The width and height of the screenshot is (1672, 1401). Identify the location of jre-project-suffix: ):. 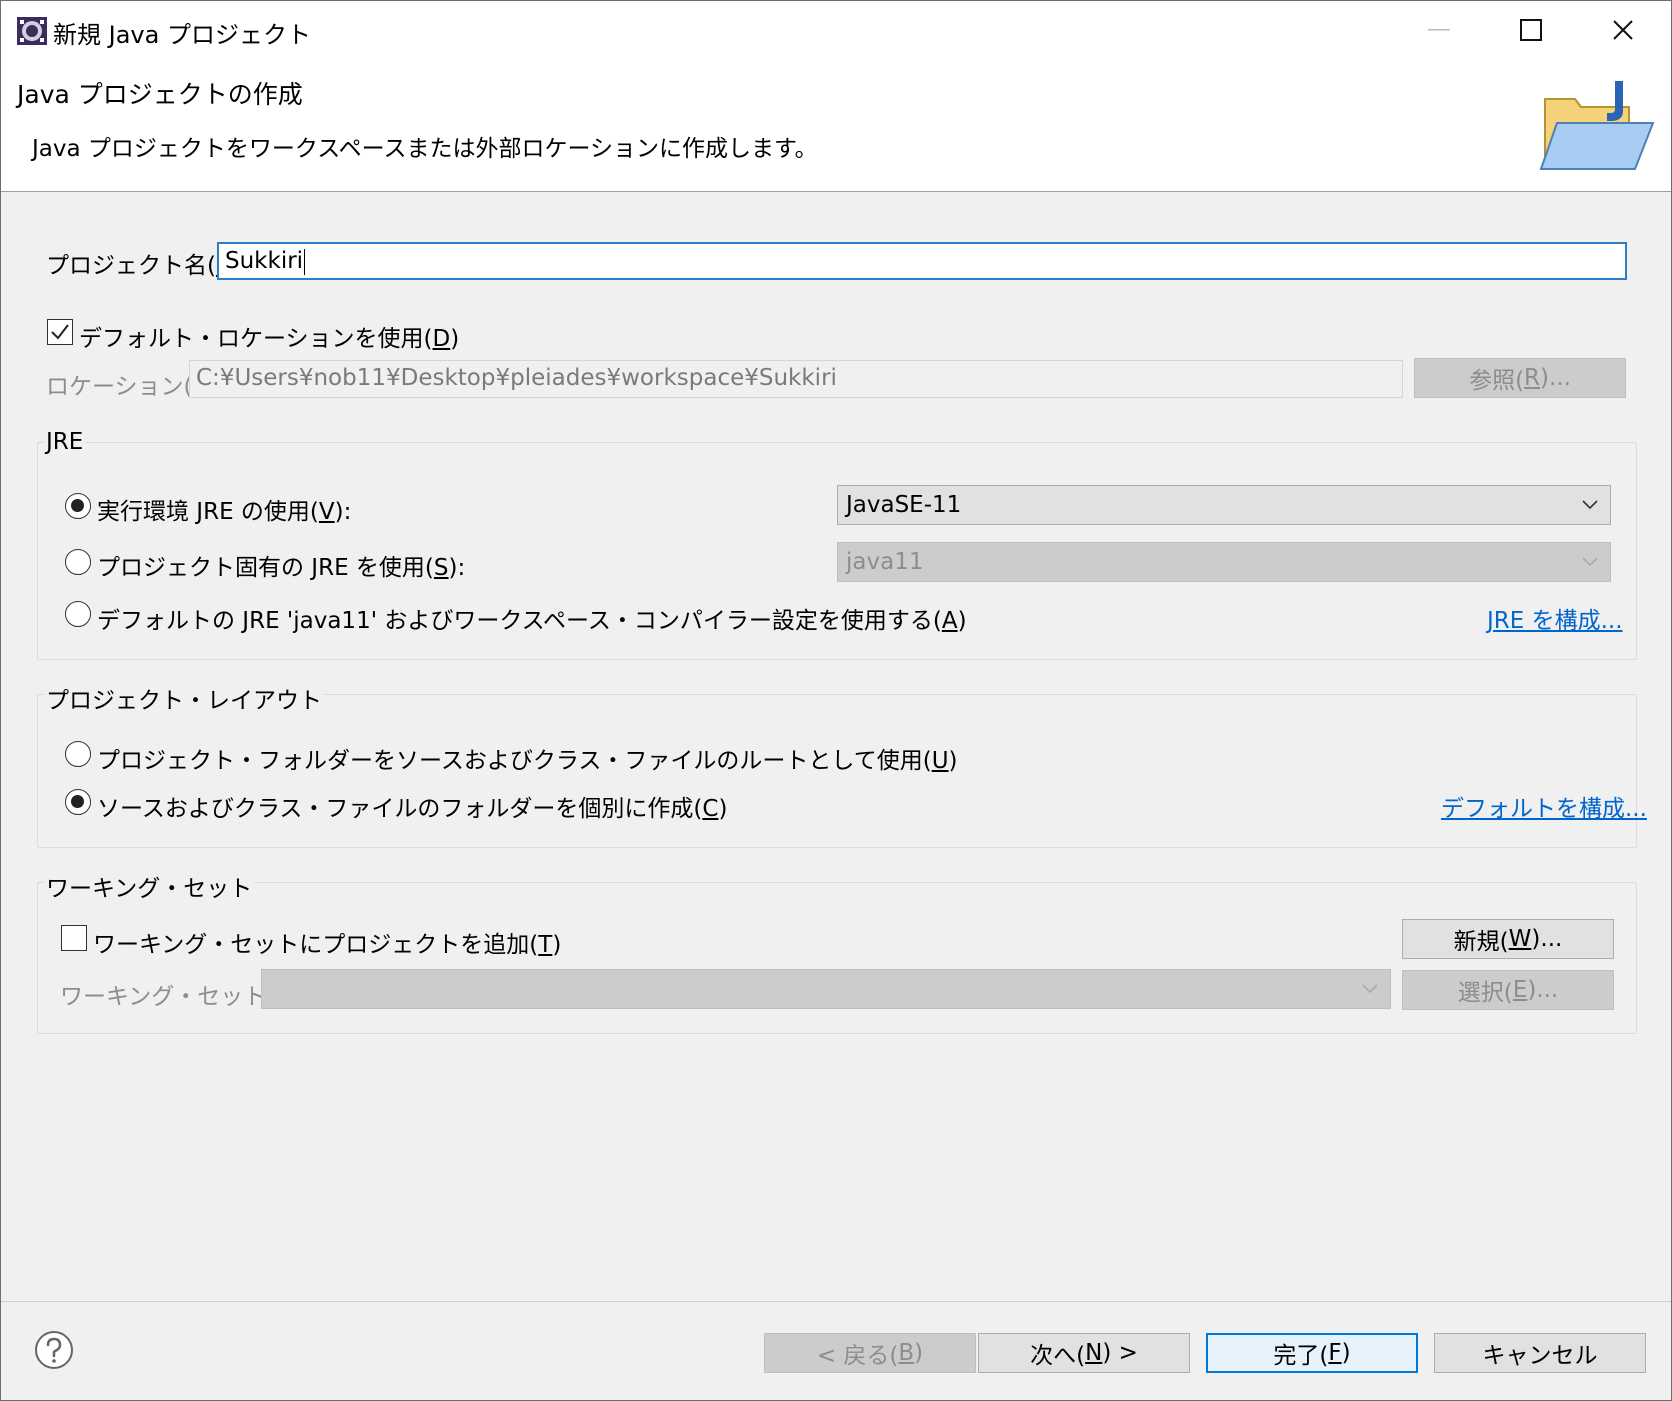
(457, 568).